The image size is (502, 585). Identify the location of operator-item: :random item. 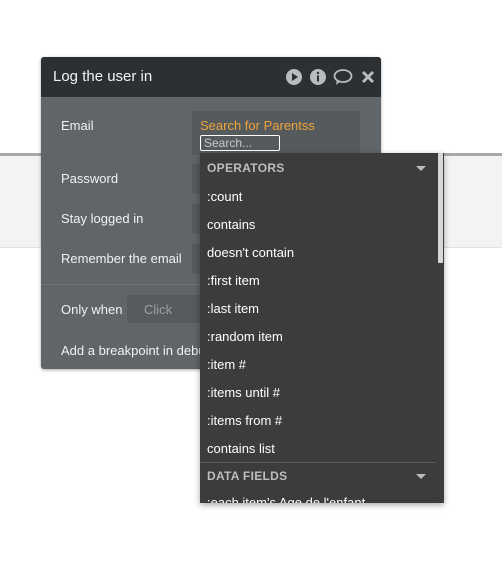
(245, 336).